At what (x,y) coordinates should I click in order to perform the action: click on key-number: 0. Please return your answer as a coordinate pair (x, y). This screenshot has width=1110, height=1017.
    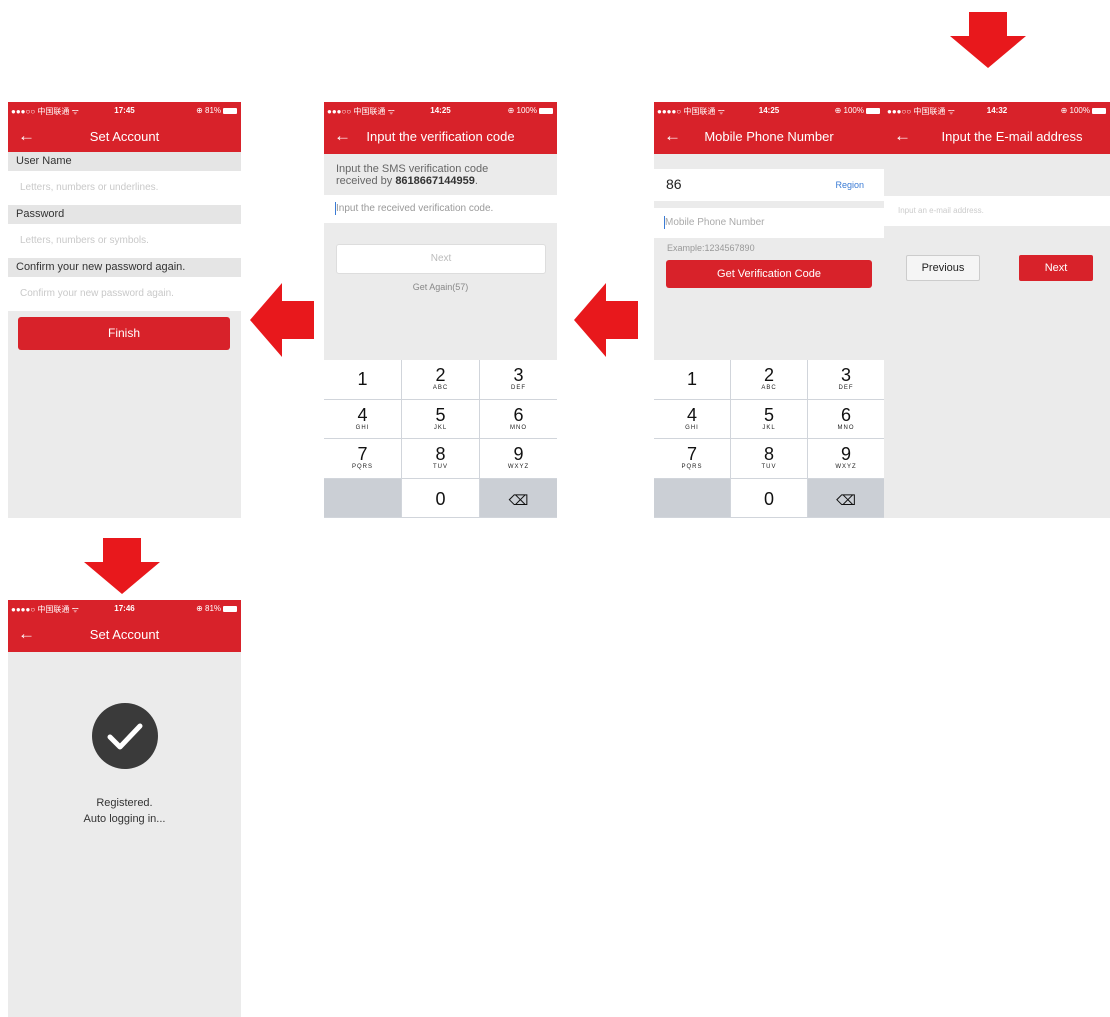
    Looking at the image, I should click on (440, 498).